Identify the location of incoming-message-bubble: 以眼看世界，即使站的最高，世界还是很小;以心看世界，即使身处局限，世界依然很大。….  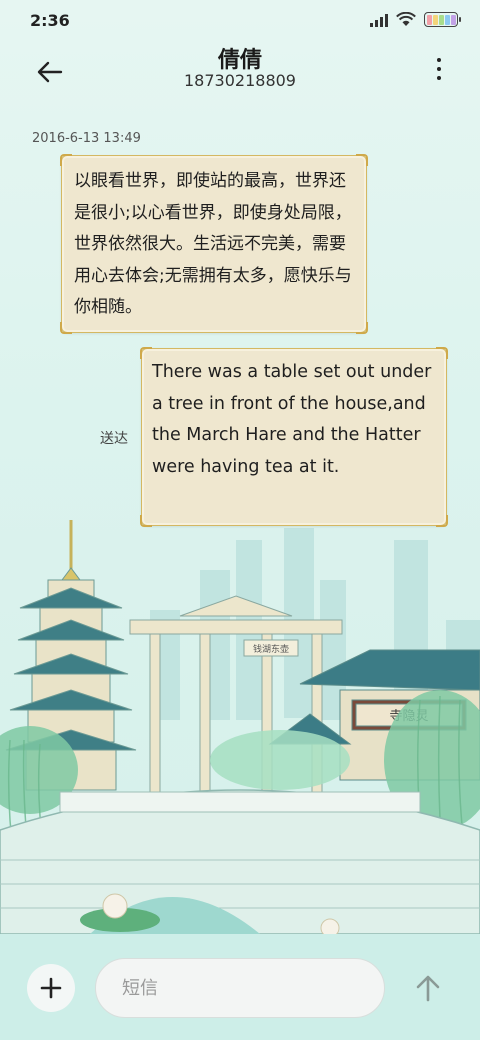
(214, 244).